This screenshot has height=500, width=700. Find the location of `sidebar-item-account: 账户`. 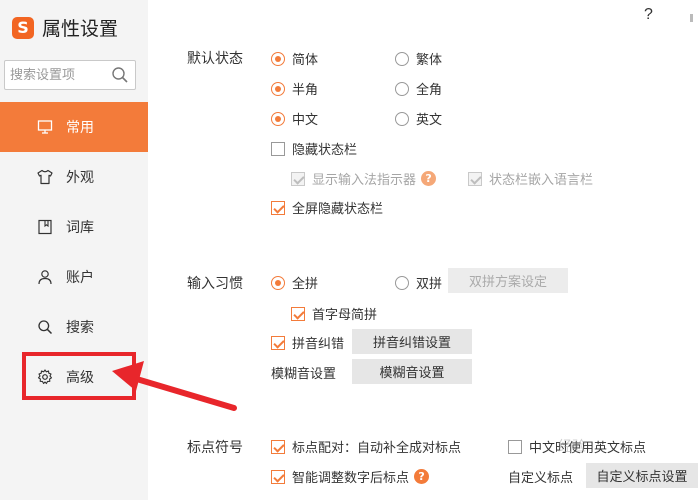

sidebar-item-account: 账户 is located at coordinates (74, 277).